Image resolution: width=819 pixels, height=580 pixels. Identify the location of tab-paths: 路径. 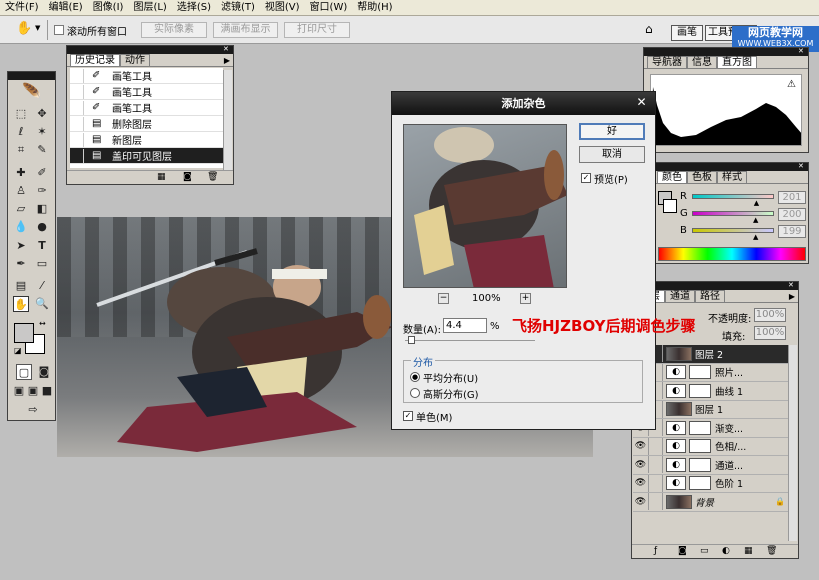
(710, 296).